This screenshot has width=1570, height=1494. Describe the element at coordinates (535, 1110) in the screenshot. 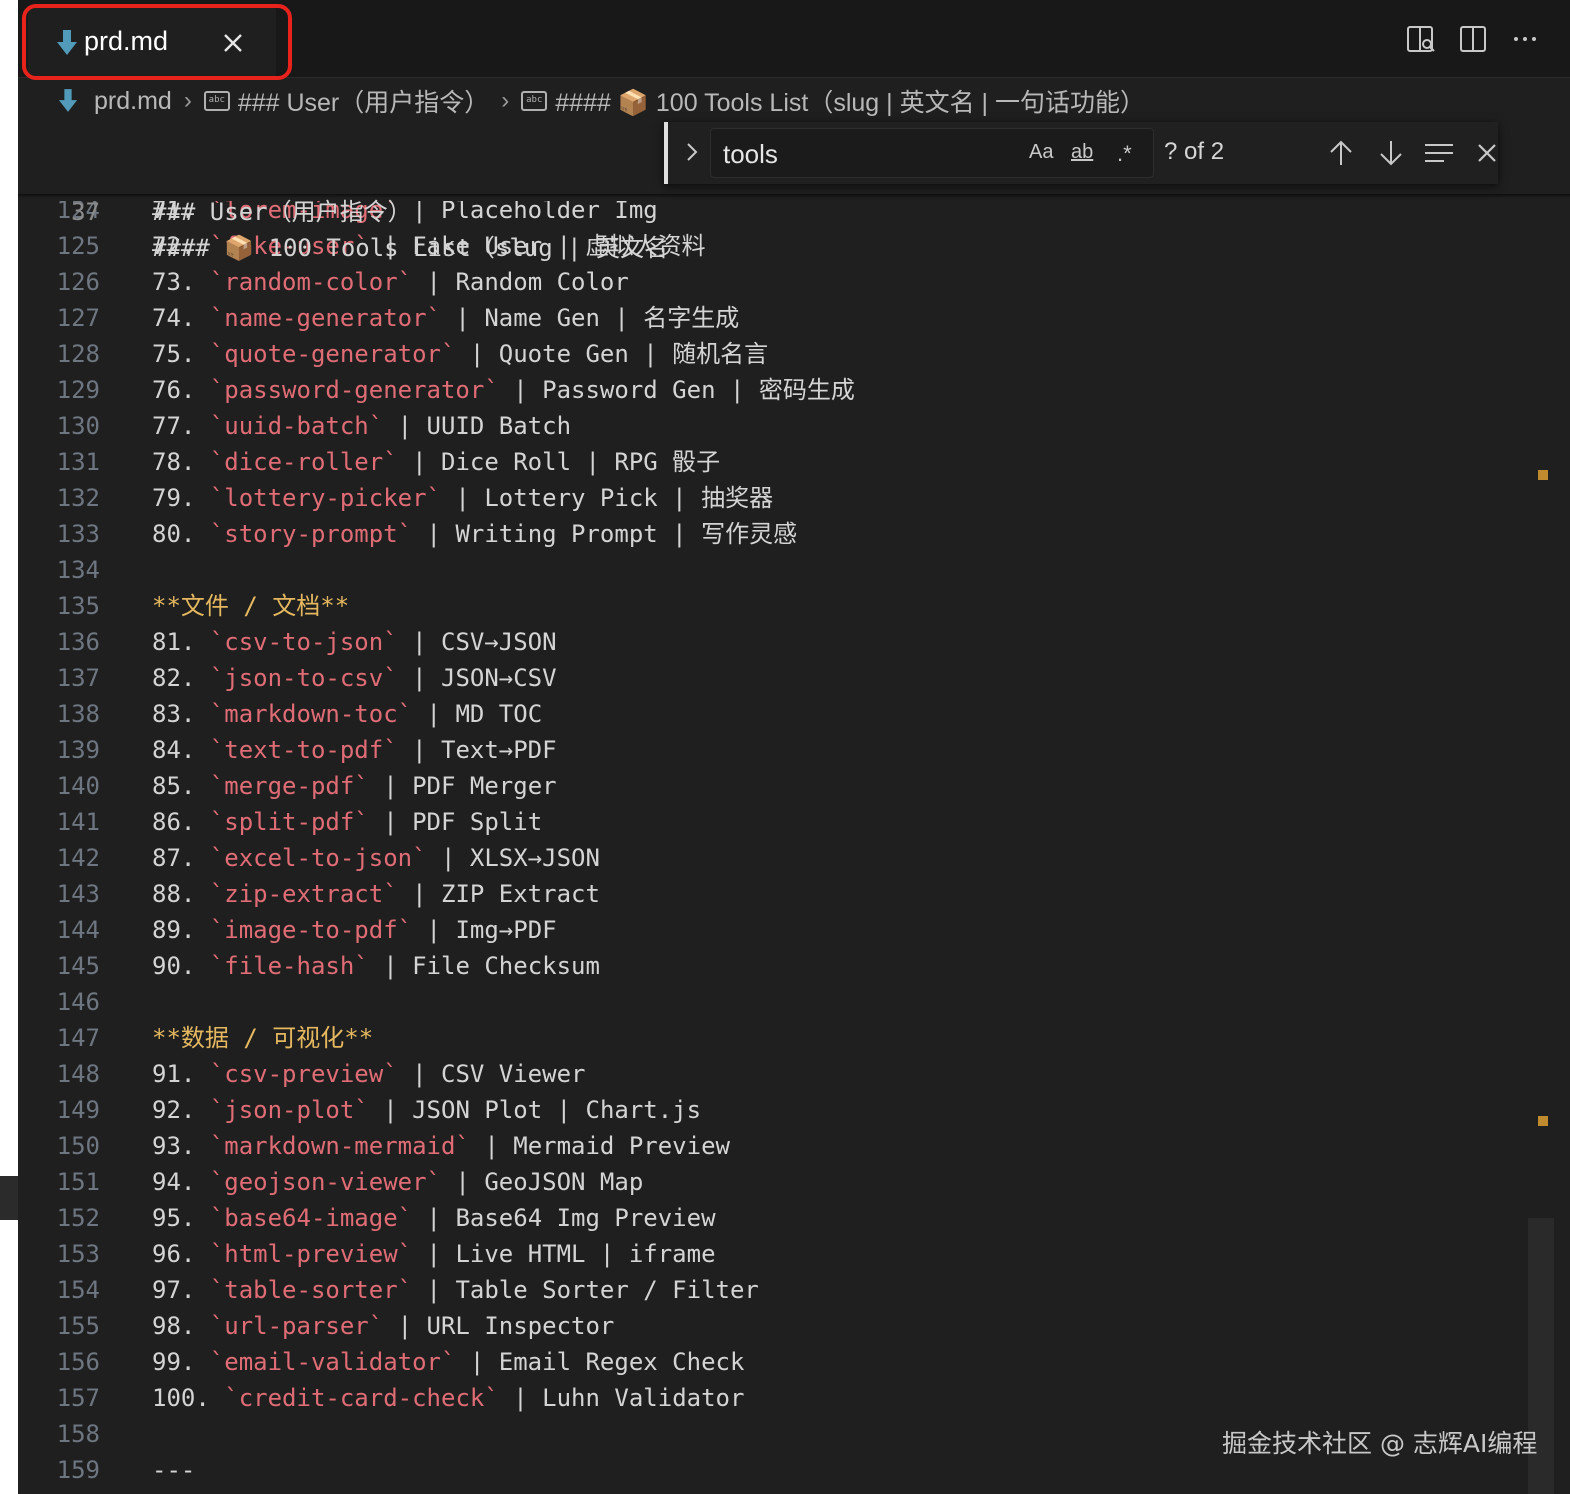

I see `line-description: | JSON Plot | Chart.js` at that location.